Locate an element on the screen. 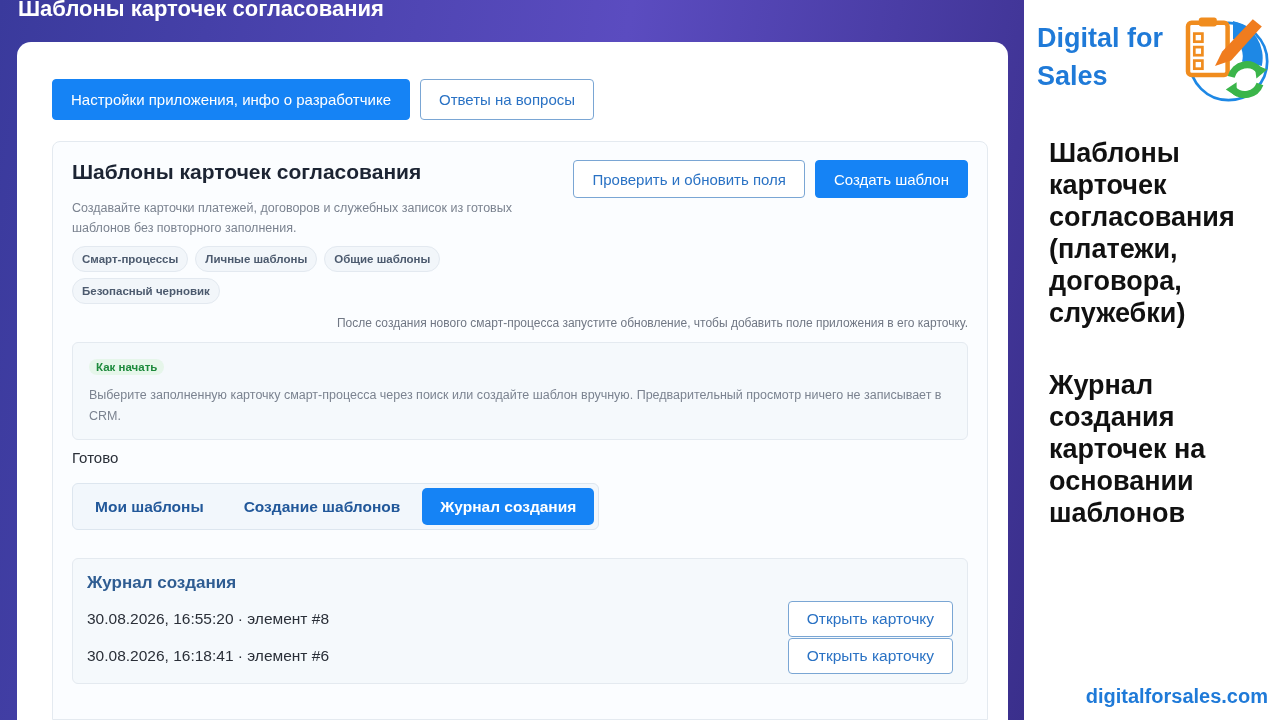  card-description: Создавайте карточки платежей, договоров и служебных записок из готовых шаблонов без повторного заполнения. is located at coordinates (292, 218).